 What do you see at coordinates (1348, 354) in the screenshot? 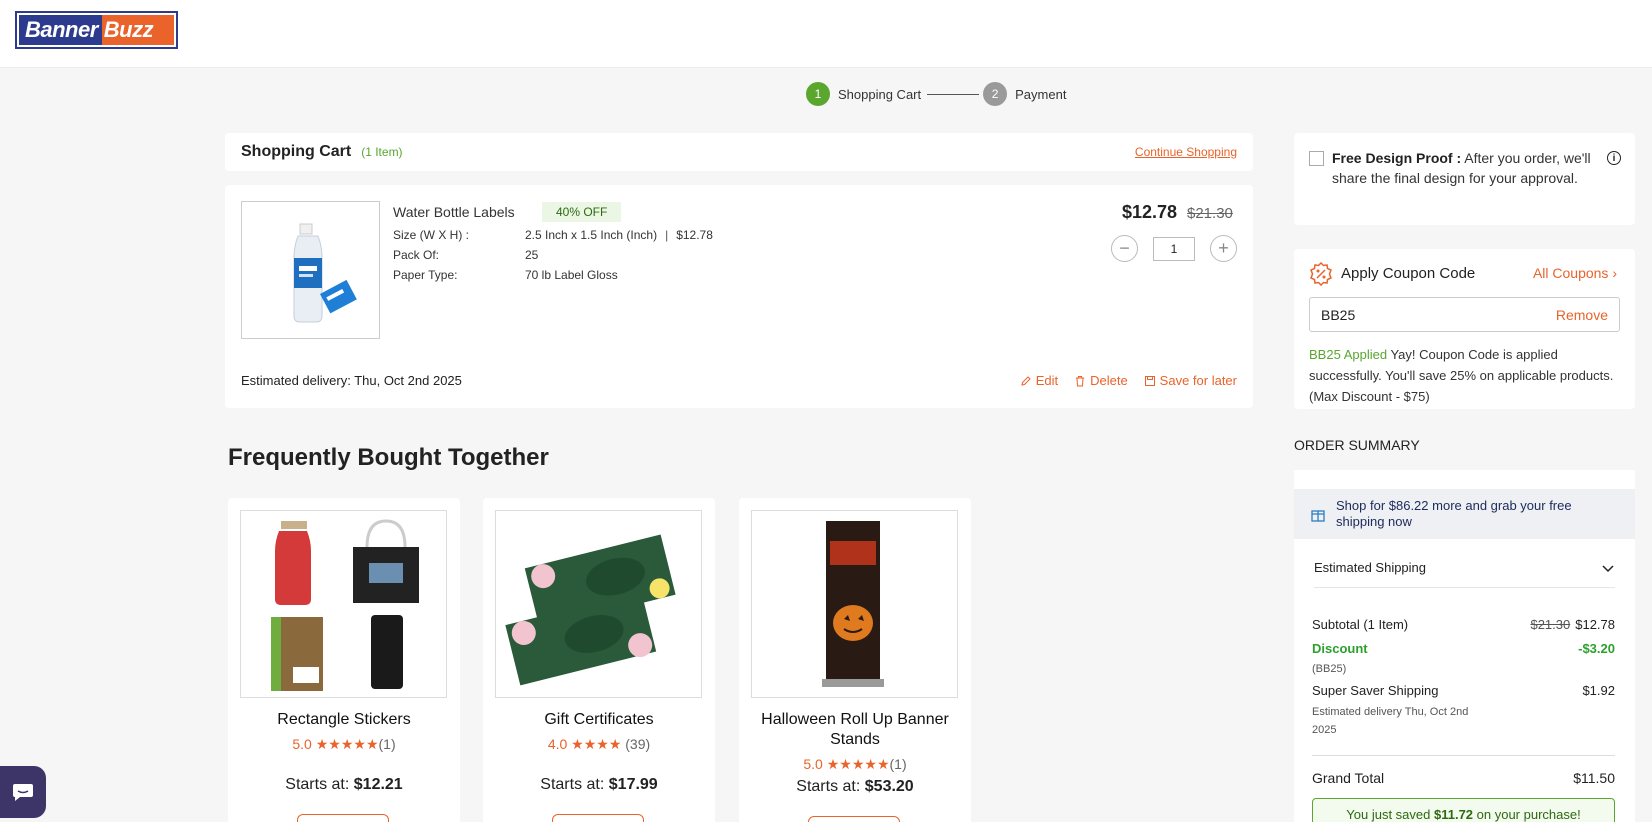
I see `coupon-applied-label: BB25 Applied` at bounding box center [1348, 354].